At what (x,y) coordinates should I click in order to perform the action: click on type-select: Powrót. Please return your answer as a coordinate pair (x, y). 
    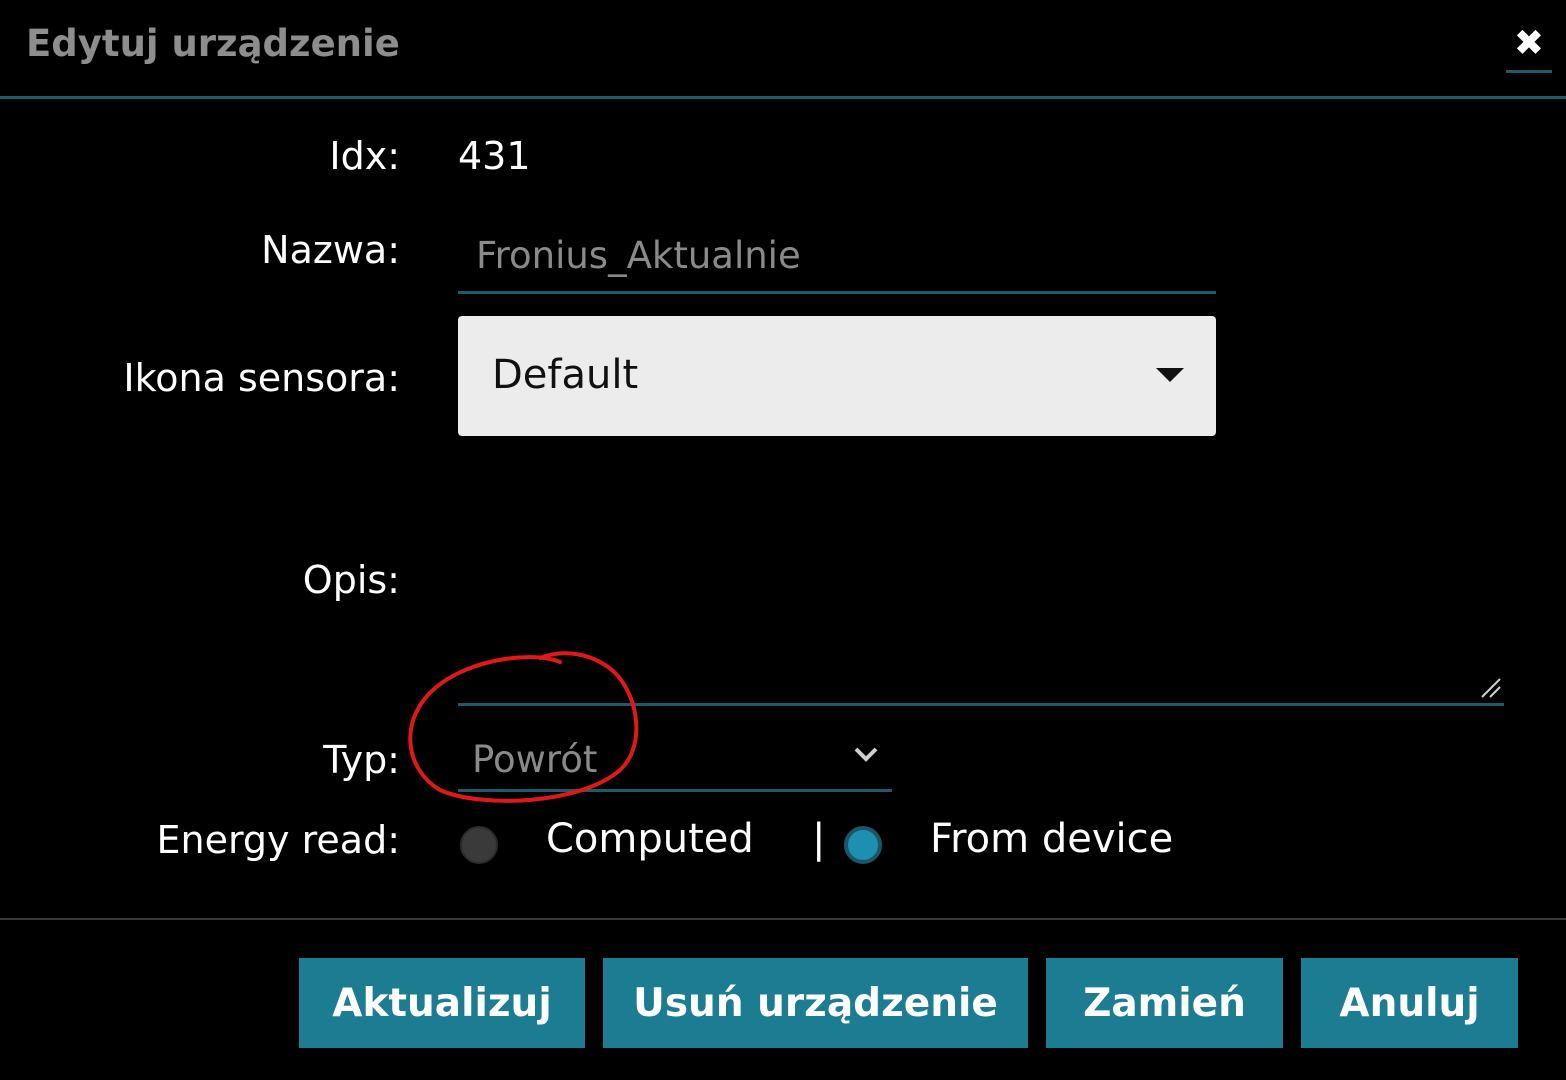
    Looking at the image, I should click on (675, 759).